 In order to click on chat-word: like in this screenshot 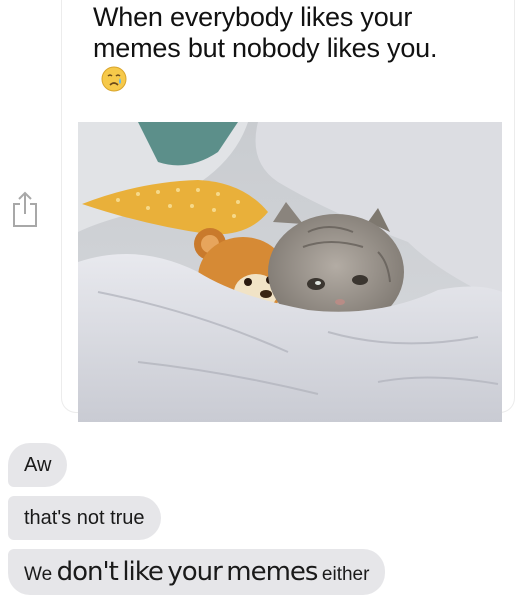, I will do `click(143, 572)`.